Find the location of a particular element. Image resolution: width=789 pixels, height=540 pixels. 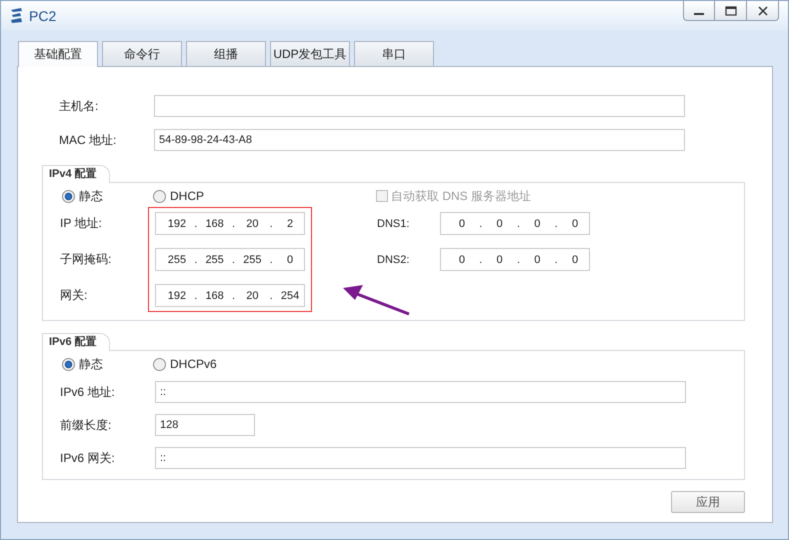

minimize-icon is located at coordinates (699, 13).